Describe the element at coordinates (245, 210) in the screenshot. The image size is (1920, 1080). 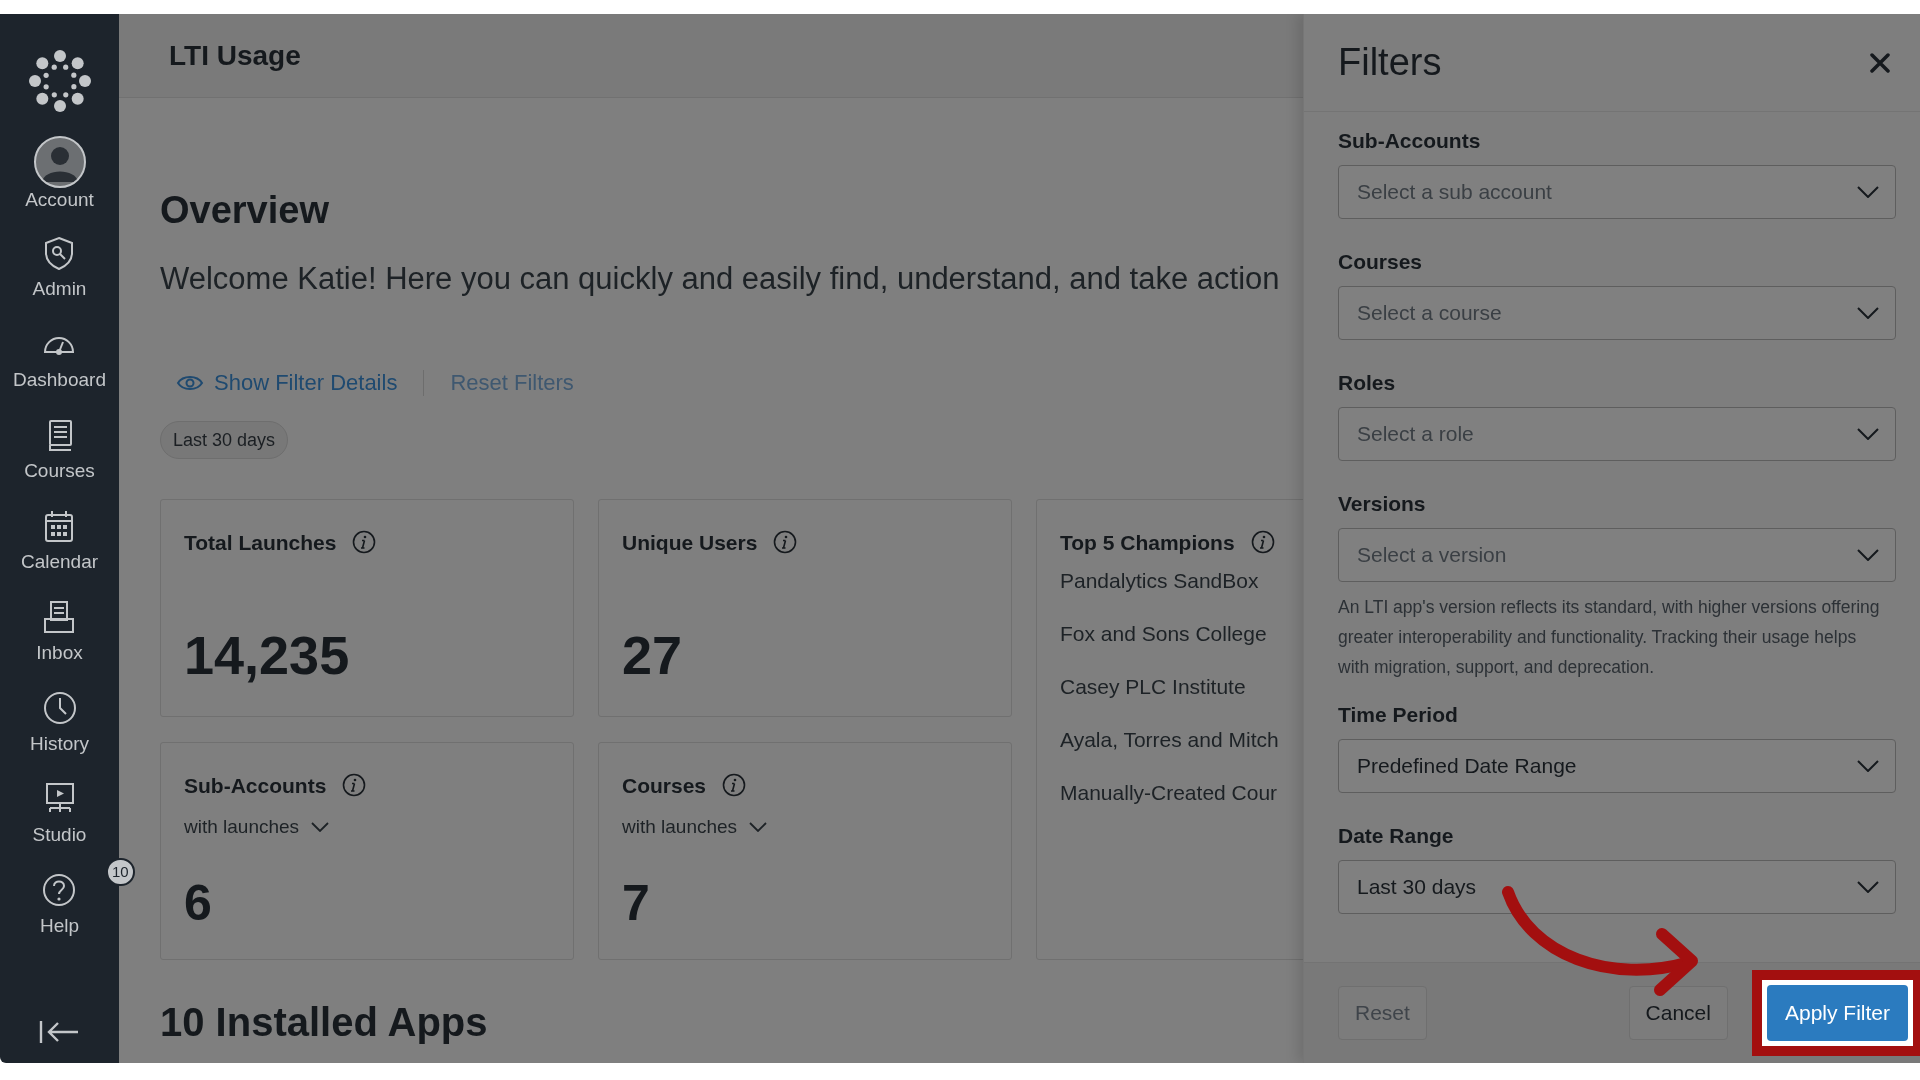
I see `overview-heading: Overview` at that location.